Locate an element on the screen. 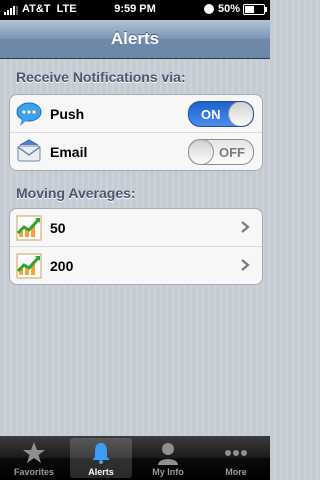 The height and width of the screenshot is (480, 320). notifications-group: Push ON Email OFF is located at coordinates (136, 132).